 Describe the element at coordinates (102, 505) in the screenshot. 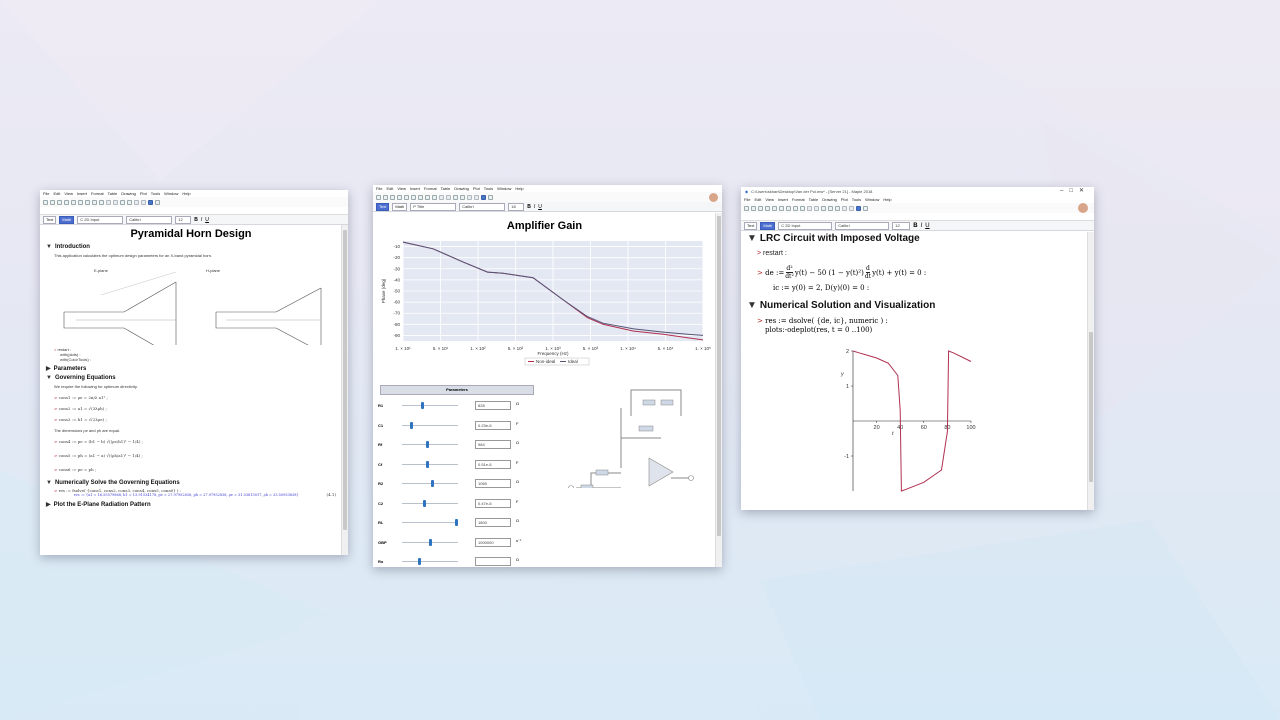

I see `section-plot-eplane: Plot the E-Plane Radiation Pattern` at that location.